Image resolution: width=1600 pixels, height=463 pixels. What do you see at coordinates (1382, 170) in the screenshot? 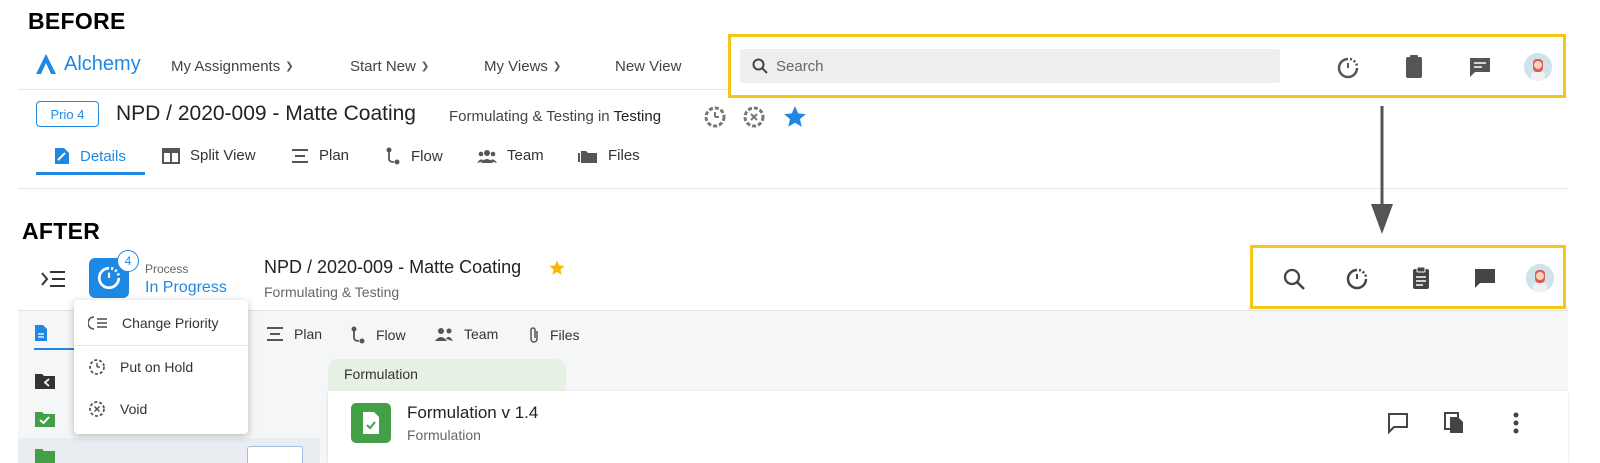
I see `transition-arrow-icon` at bounding box center [1382, 170].